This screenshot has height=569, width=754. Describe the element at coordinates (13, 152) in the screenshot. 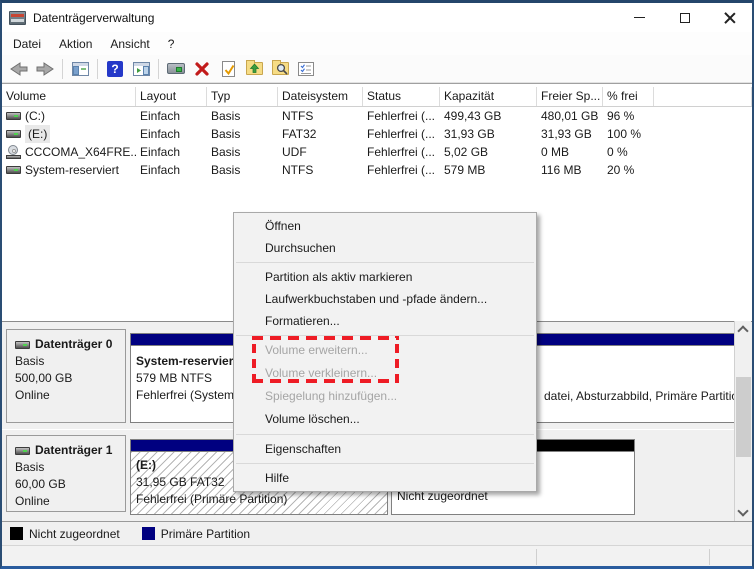

I see `cd-drive-icon` at that location.